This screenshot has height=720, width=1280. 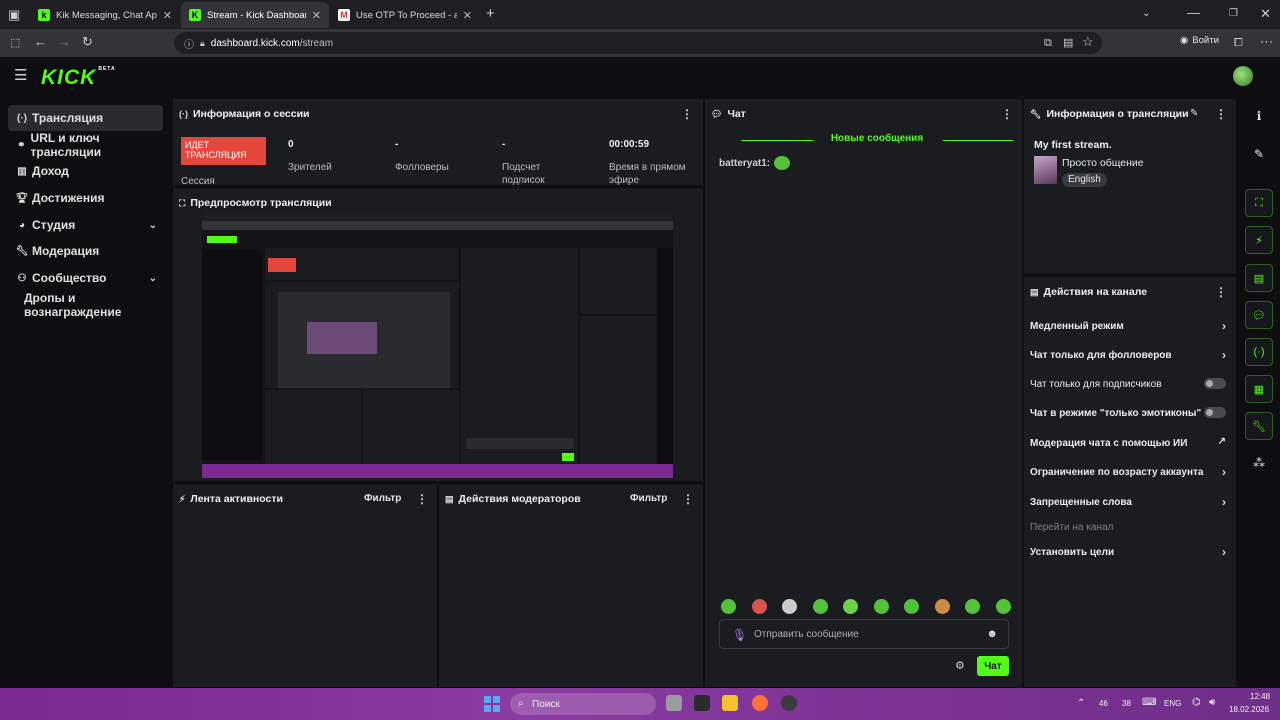 I want to click on forward-icon: →, so click(x=64, y=42).